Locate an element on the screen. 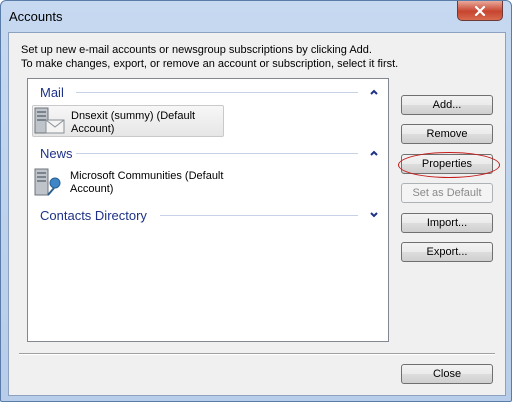  group-header-mail: Mail is located at coordinates (52, 92).